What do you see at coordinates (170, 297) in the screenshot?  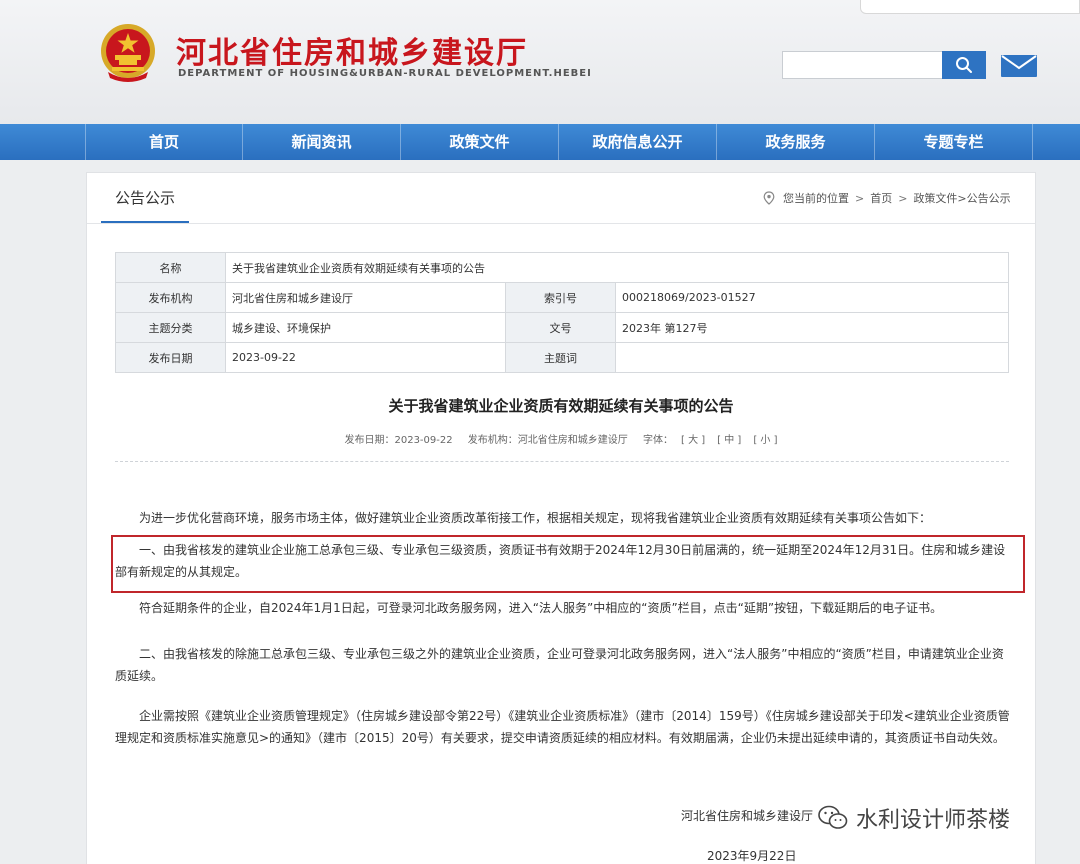 I see `info-label-org: 发布机构` at bounding box center [170, 297].